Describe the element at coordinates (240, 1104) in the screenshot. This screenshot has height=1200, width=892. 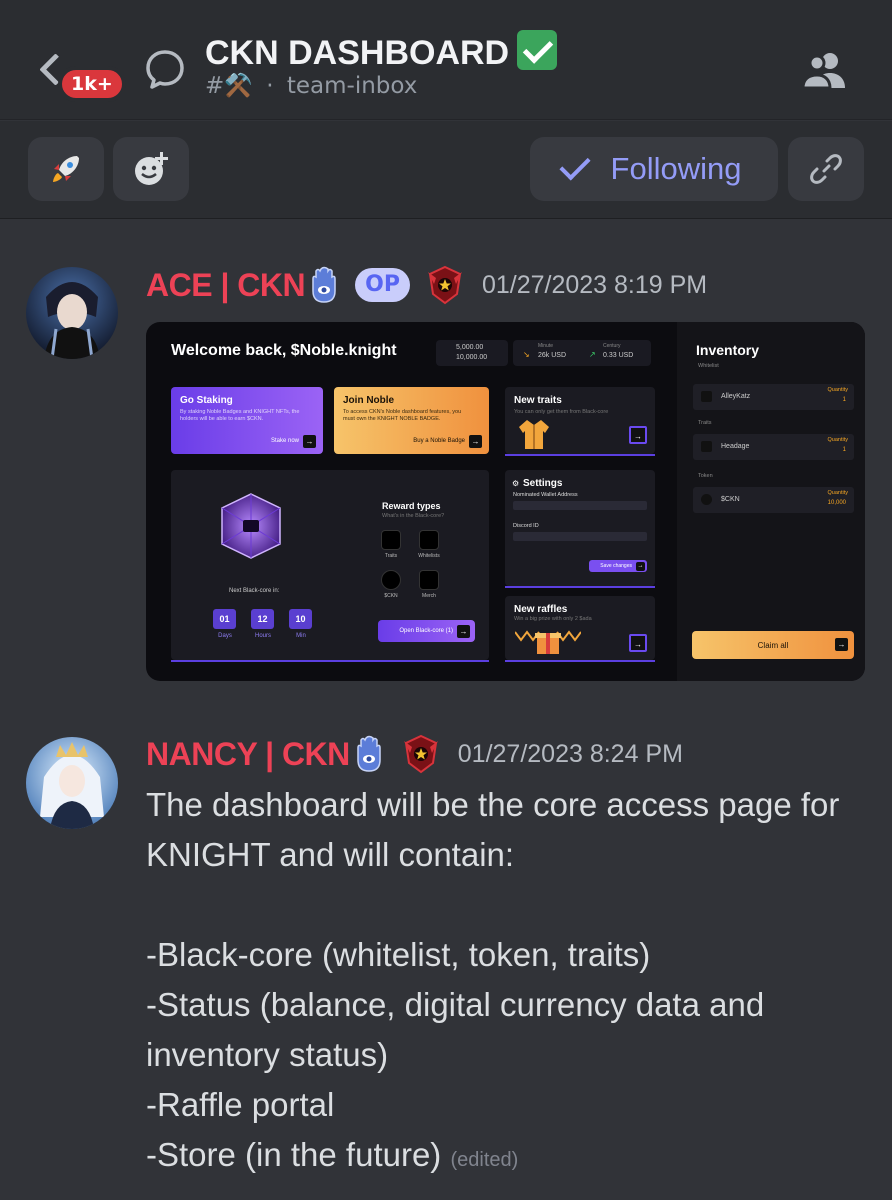
I see `message-line: -Raffle portal` at that location.